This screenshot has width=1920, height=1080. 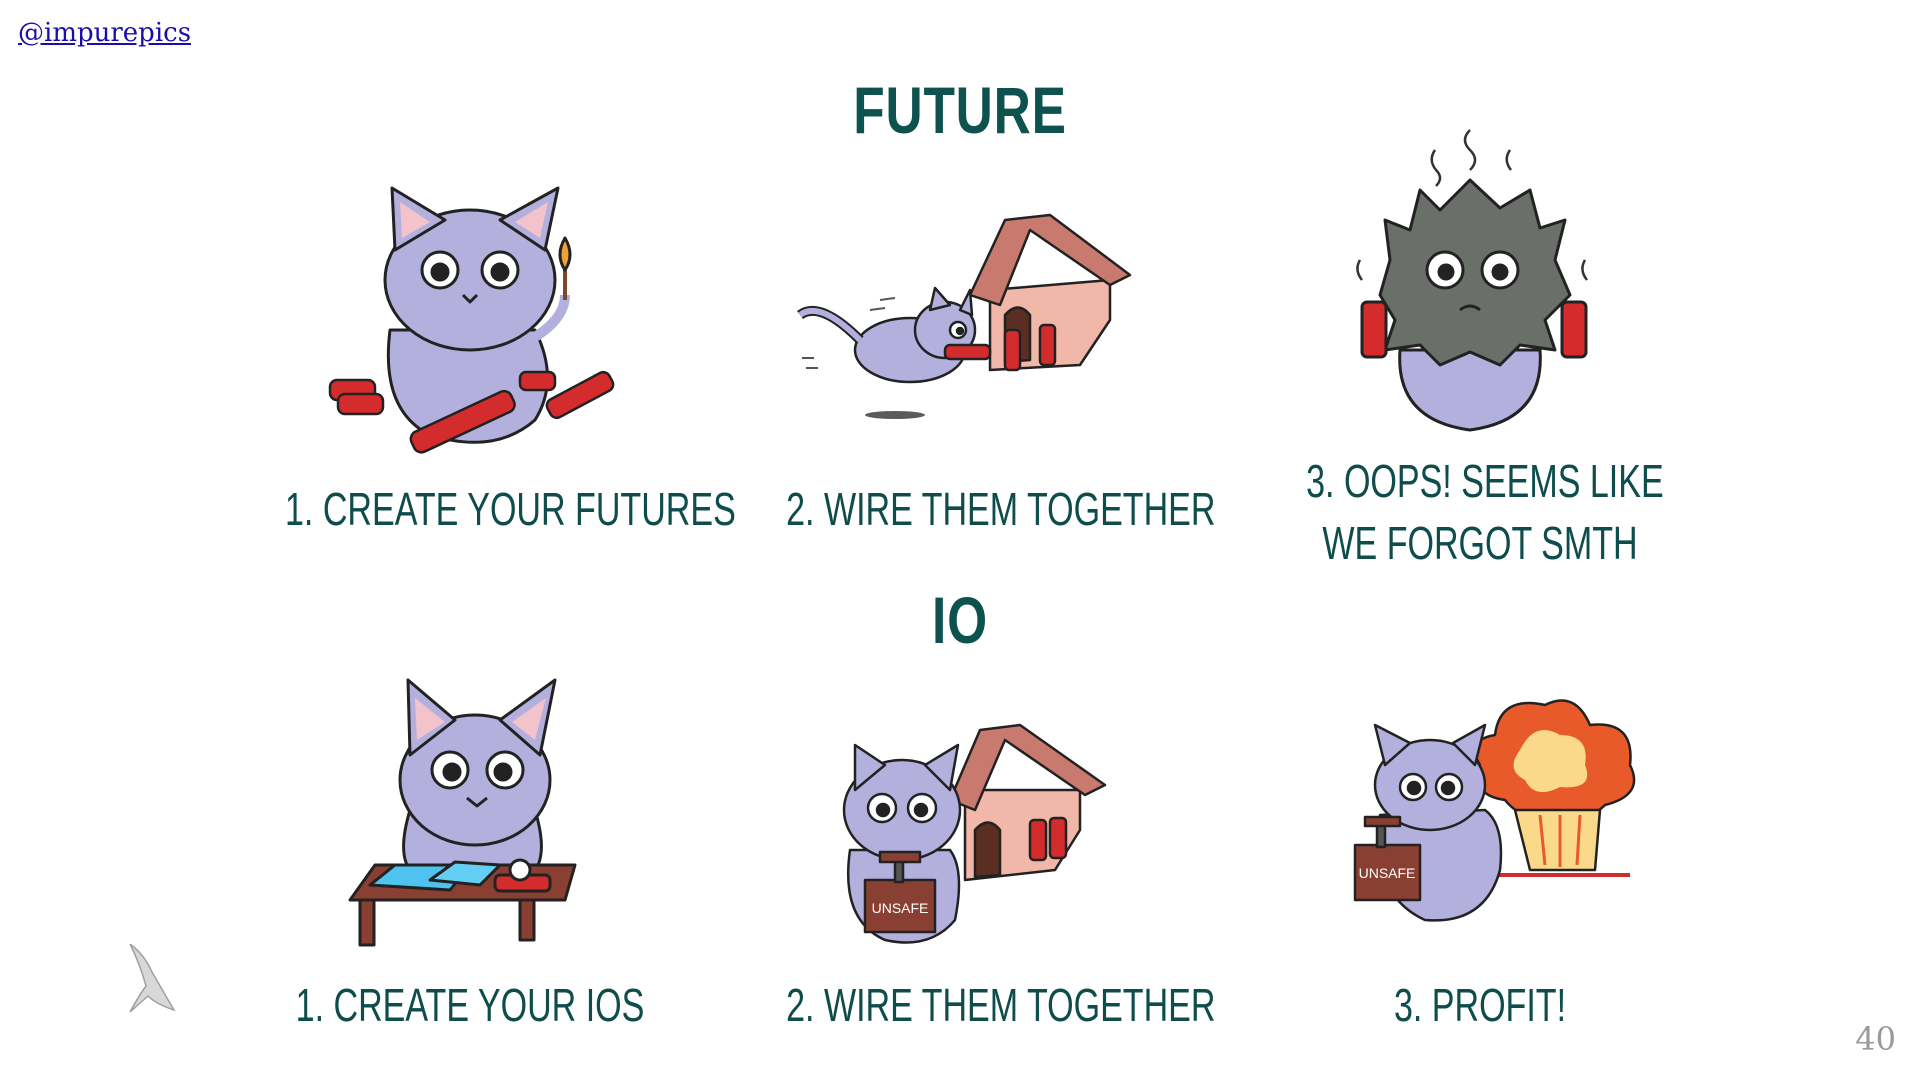 What do you see at coordinates (1494, 810) in the screenshot?
I see `cat-explosion-illustration: UNSAFE` at bounding box center [1494, 810].